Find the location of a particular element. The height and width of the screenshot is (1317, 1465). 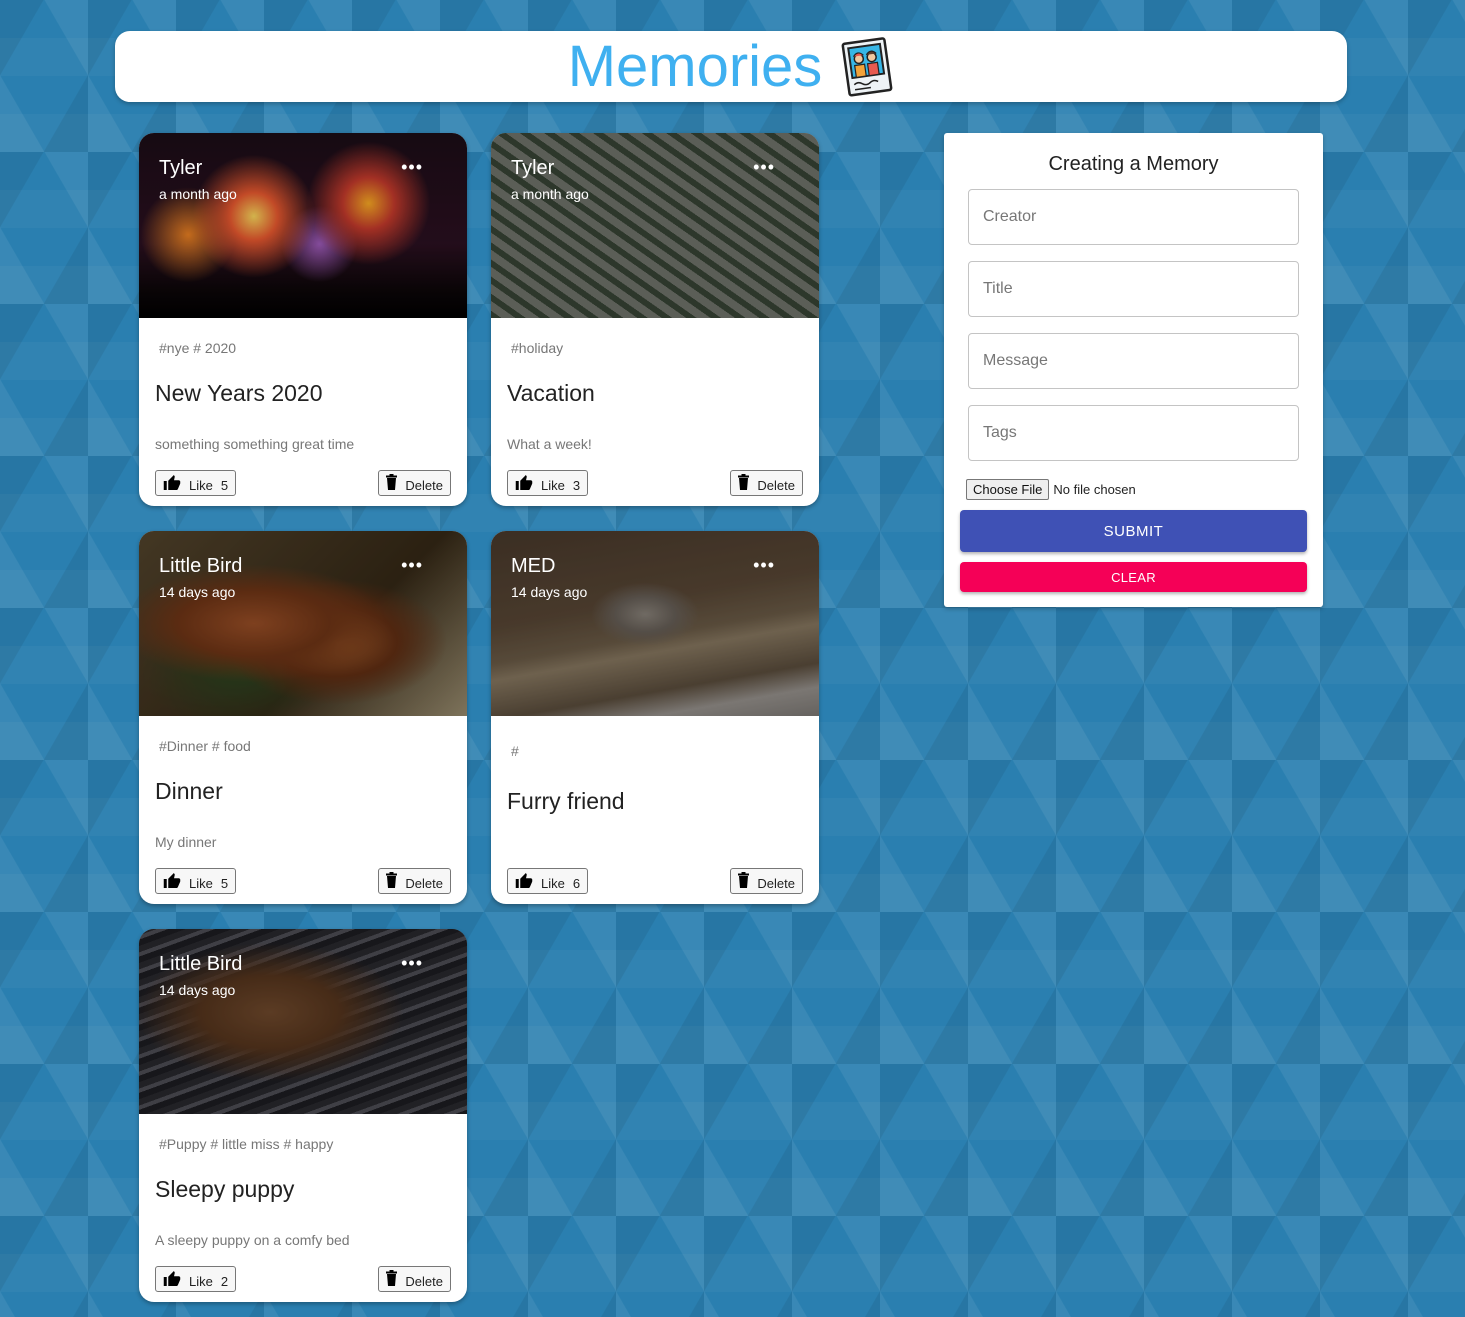

post-image-roasted-potatoes: Little Bird 14 days ago ••• is located at coordinates (303, 623).